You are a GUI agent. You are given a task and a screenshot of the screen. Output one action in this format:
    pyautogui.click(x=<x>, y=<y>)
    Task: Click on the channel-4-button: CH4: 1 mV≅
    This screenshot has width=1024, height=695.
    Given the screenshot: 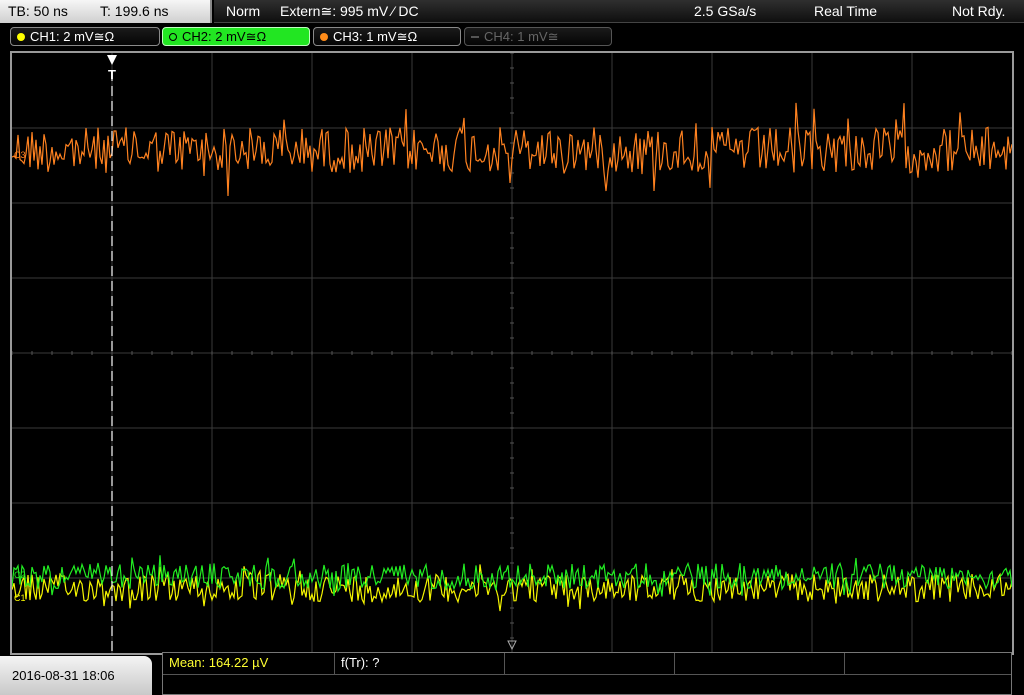 What is the action you would take?
    pyautogui.click(x=538, y=36)
    